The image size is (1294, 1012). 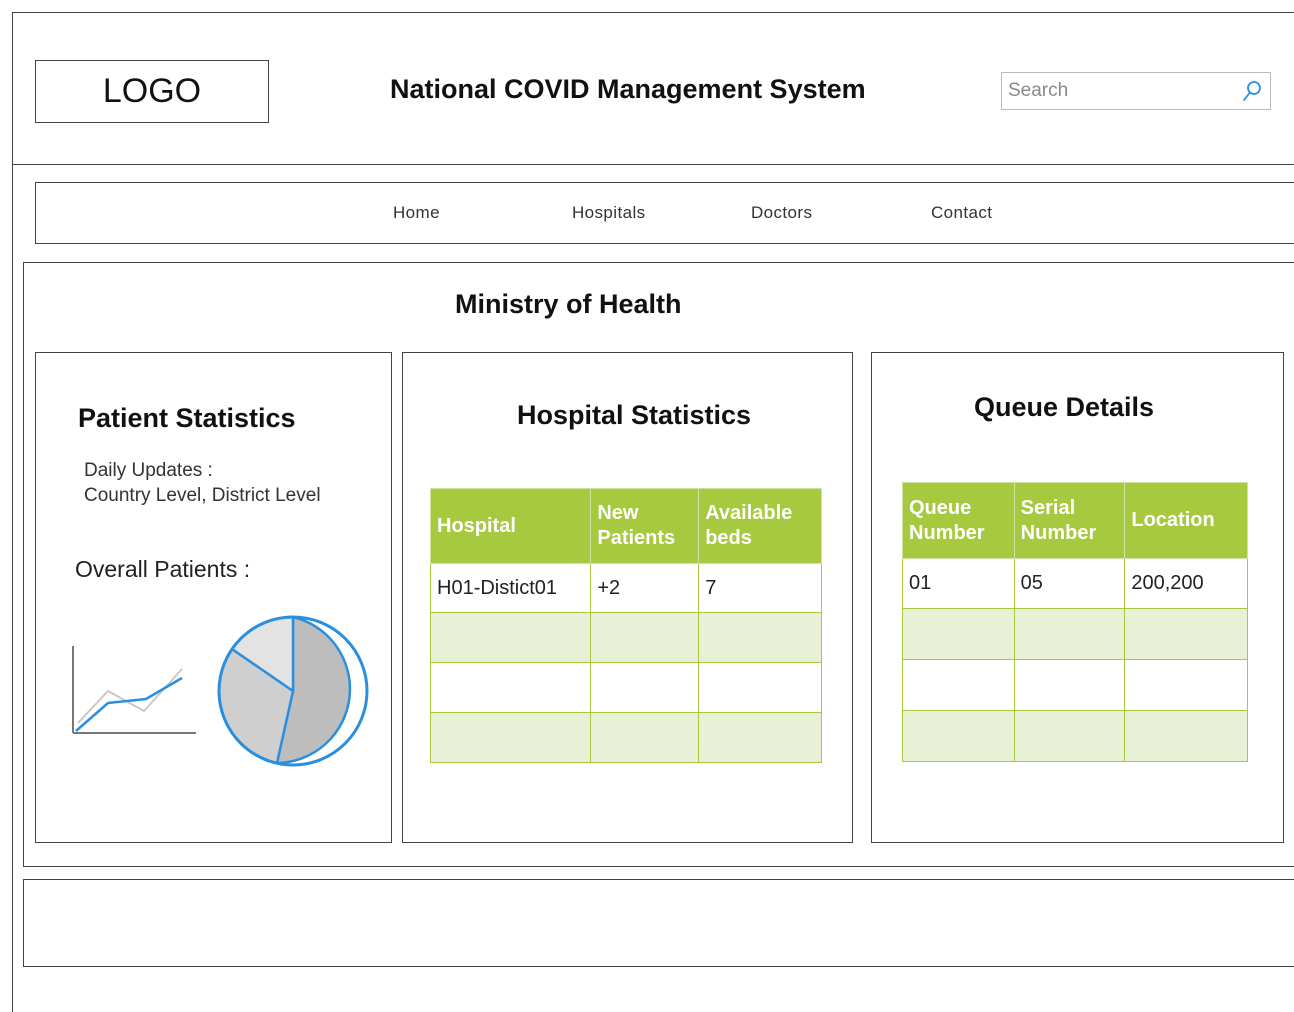 I want to click on pie-chart-icon, so click(x=293, y=691).